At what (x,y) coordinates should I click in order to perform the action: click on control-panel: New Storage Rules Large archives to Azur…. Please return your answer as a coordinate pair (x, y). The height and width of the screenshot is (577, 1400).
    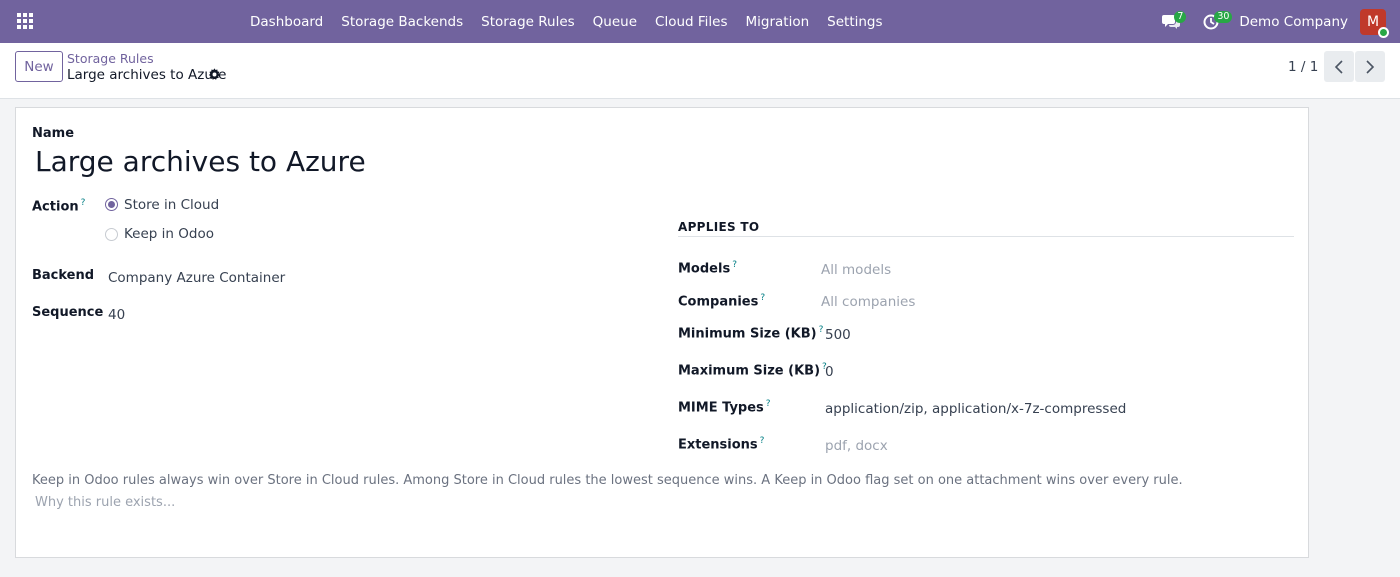
    Looking at the image, I should click on (700, 71).